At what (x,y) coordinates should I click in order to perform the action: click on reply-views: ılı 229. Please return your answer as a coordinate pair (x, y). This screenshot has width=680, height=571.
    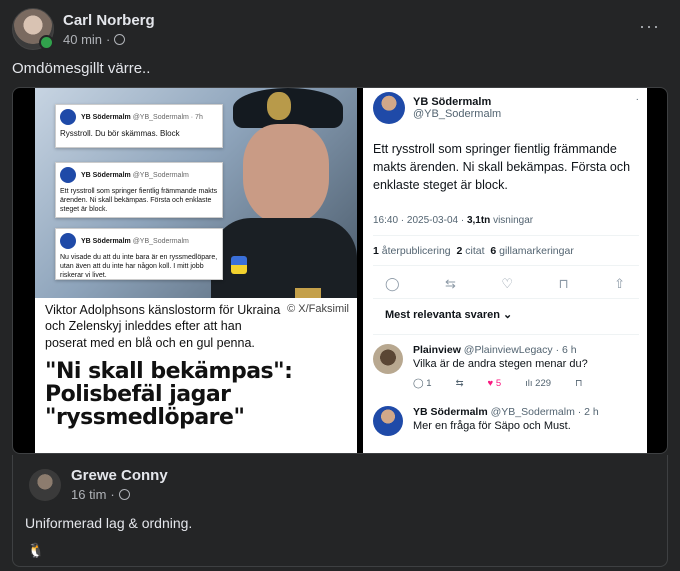
    Looking at the image, I should click on (538, 383).